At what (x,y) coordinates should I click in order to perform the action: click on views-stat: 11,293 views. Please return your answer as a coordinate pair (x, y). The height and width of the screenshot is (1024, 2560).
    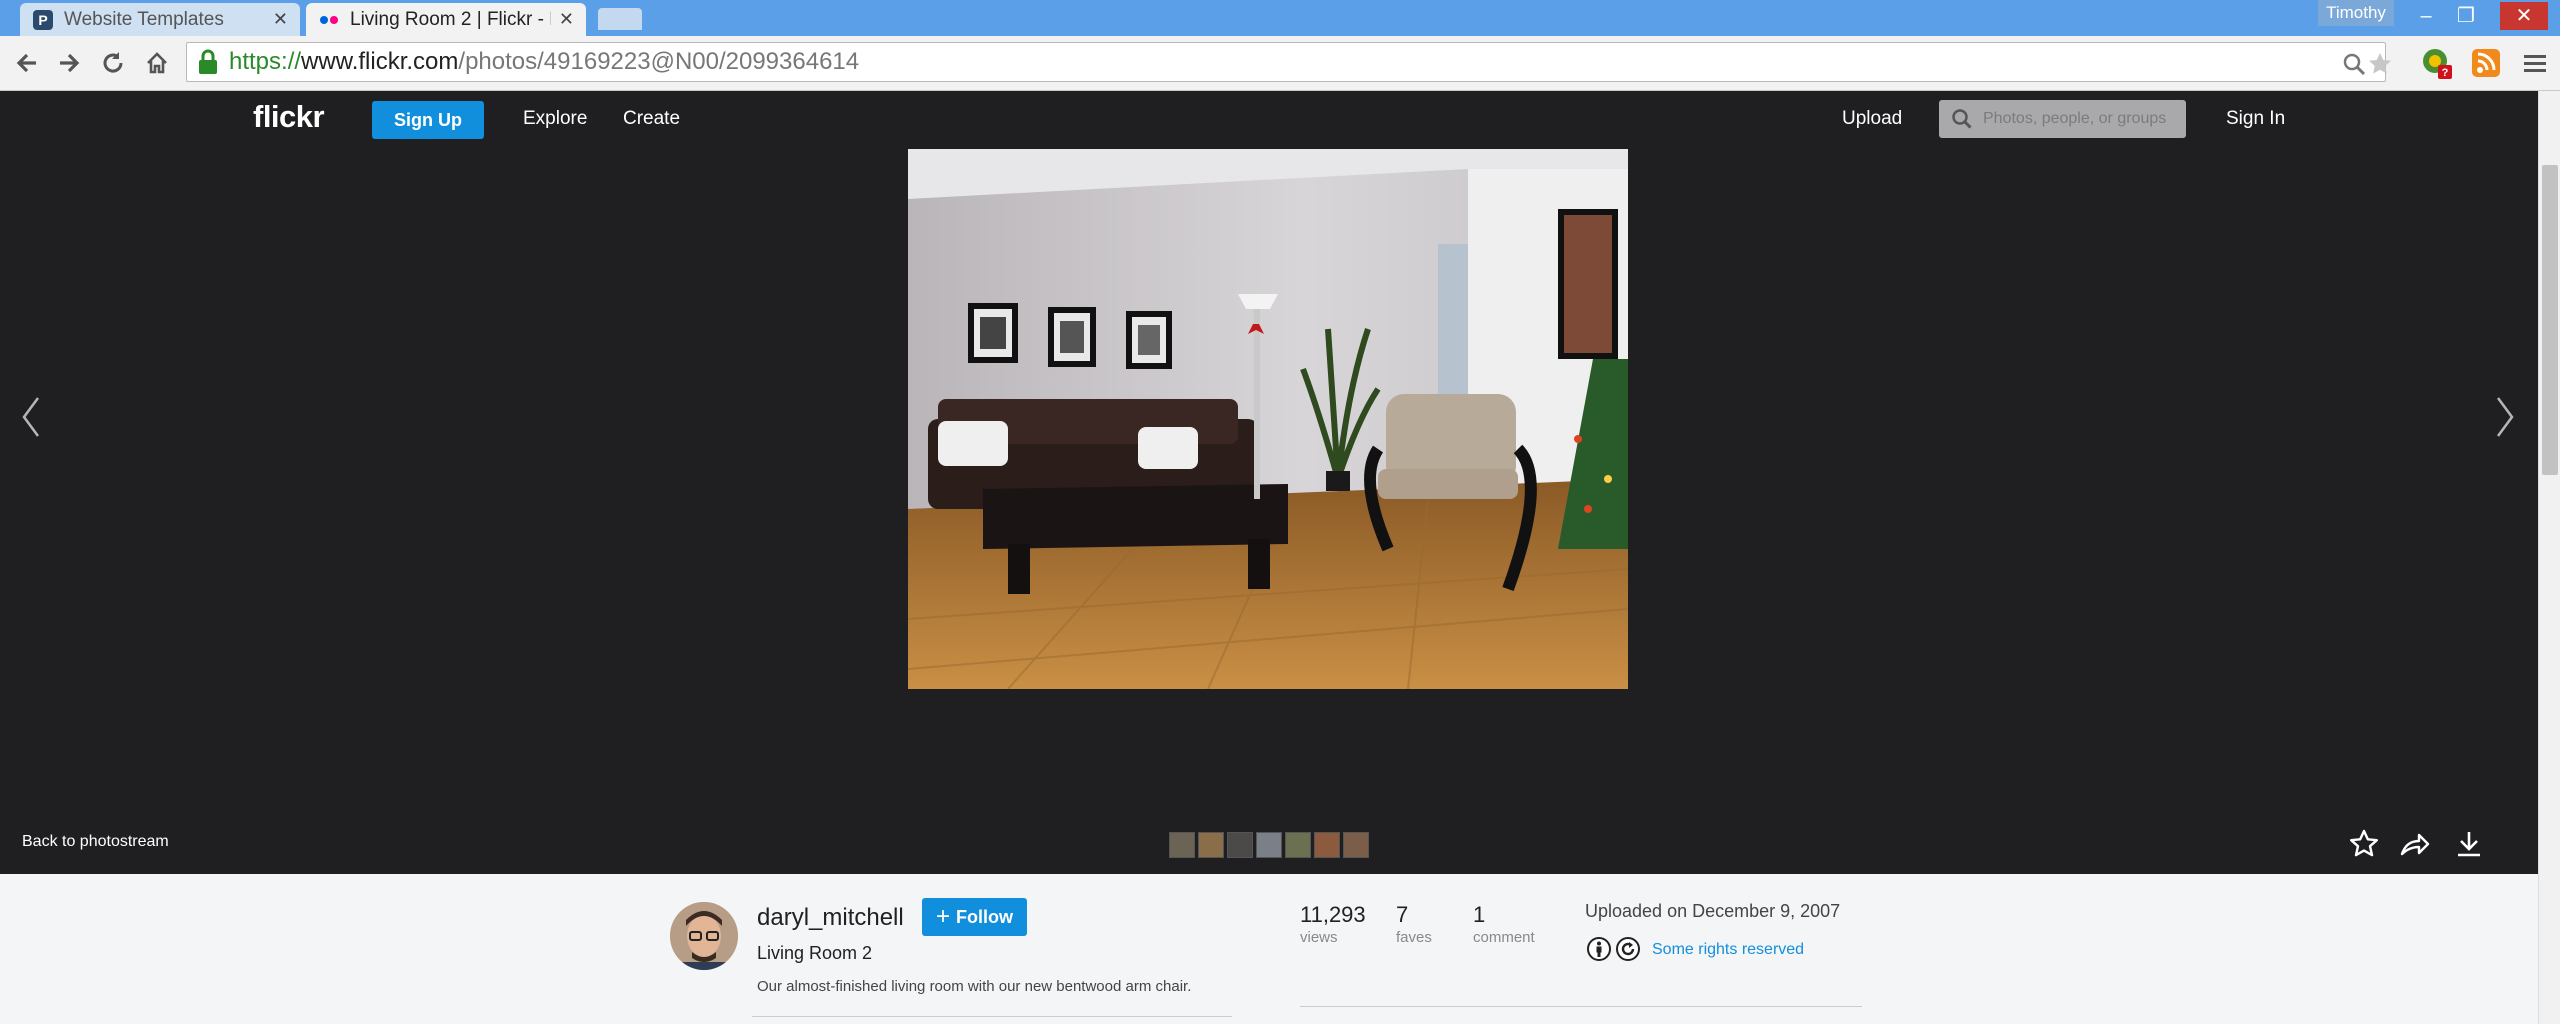
    Looking at the image, I should click on (1333, 924).